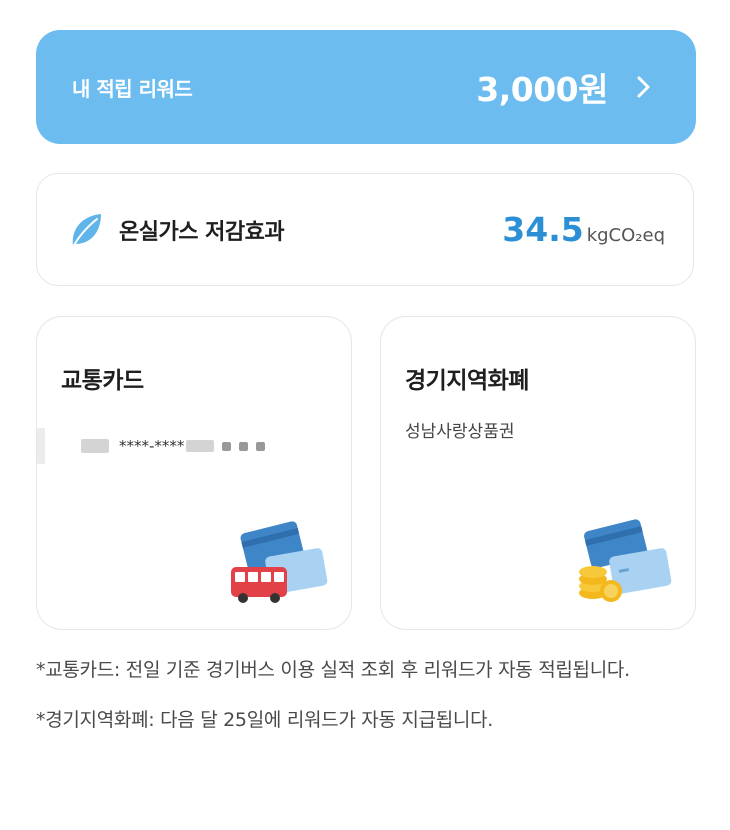 The width and height of the screenshot is (730, 830). I want to click on ghg-unit: kgCO₂eq, so click(625, 235).